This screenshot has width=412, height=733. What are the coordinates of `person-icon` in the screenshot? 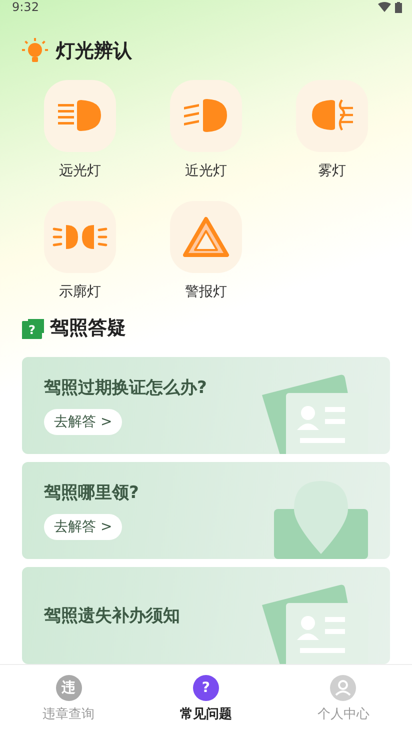 It's located at (343, 688).